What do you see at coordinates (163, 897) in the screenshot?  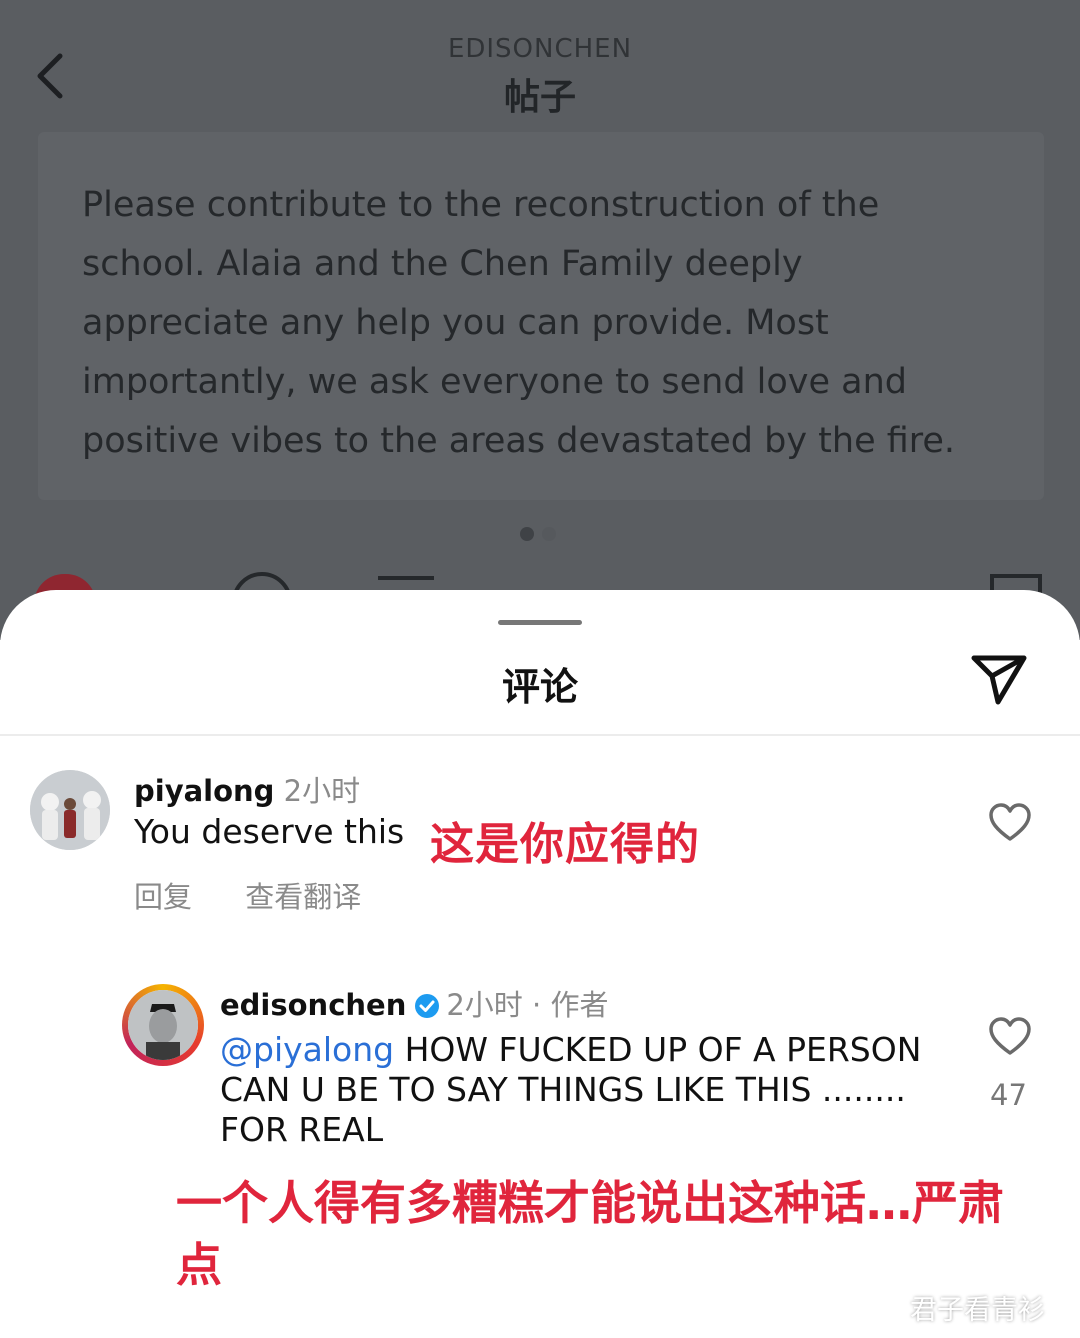 I see `reply-button: 回复` at bounding box center [163, 897].